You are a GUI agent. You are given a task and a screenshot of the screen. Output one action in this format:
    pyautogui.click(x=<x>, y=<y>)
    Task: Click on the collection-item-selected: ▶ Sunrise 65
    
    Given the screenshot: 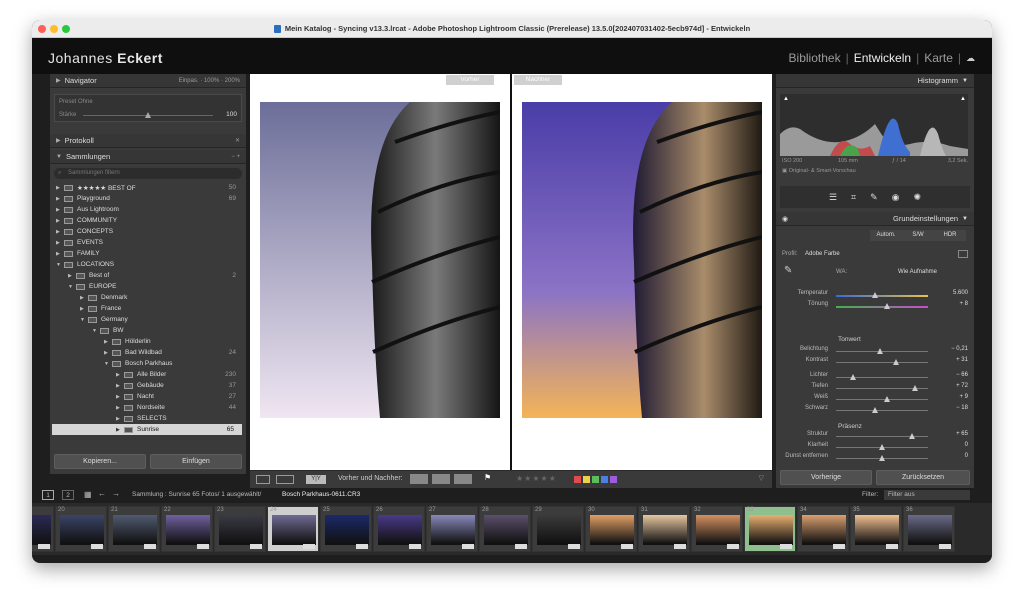 What is the action you would take?
    pyautogui.click(x=147, y=429)
    